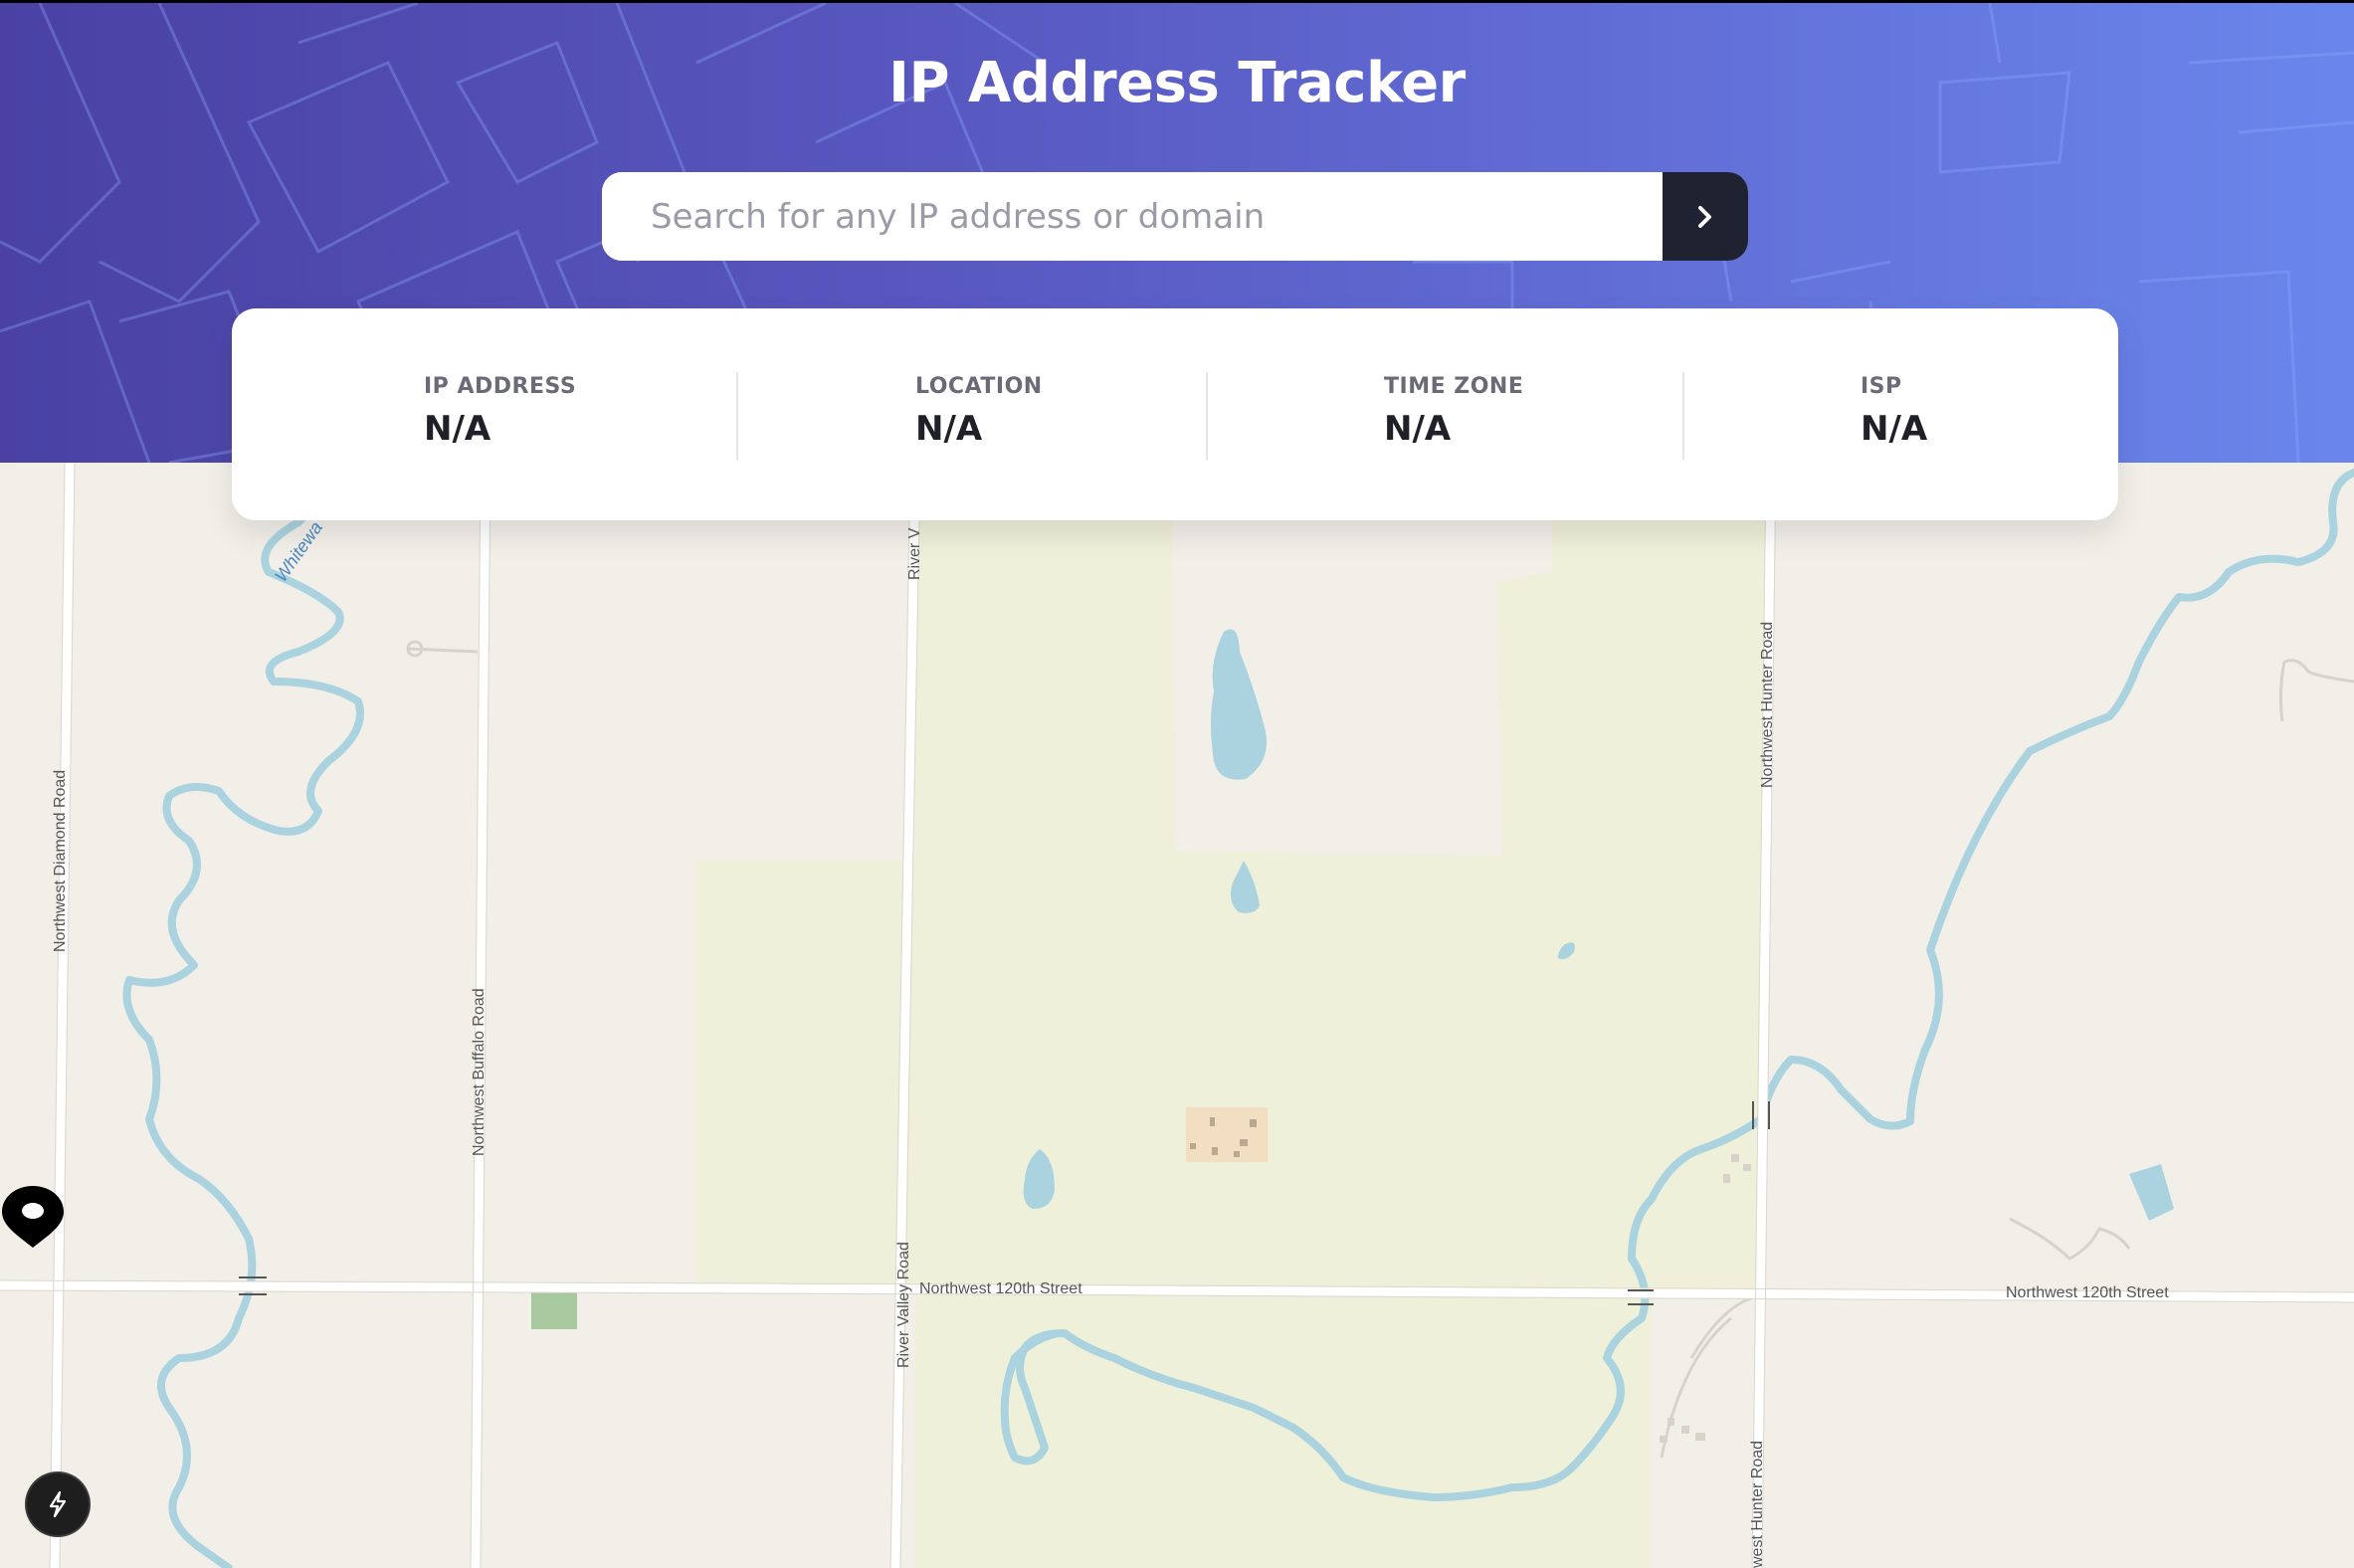 The height and width of the screenshot is (1568, 2354). Describe the element at coordinates (1881, 386) in the screenshot. I see `info-label: ISP` at that location.